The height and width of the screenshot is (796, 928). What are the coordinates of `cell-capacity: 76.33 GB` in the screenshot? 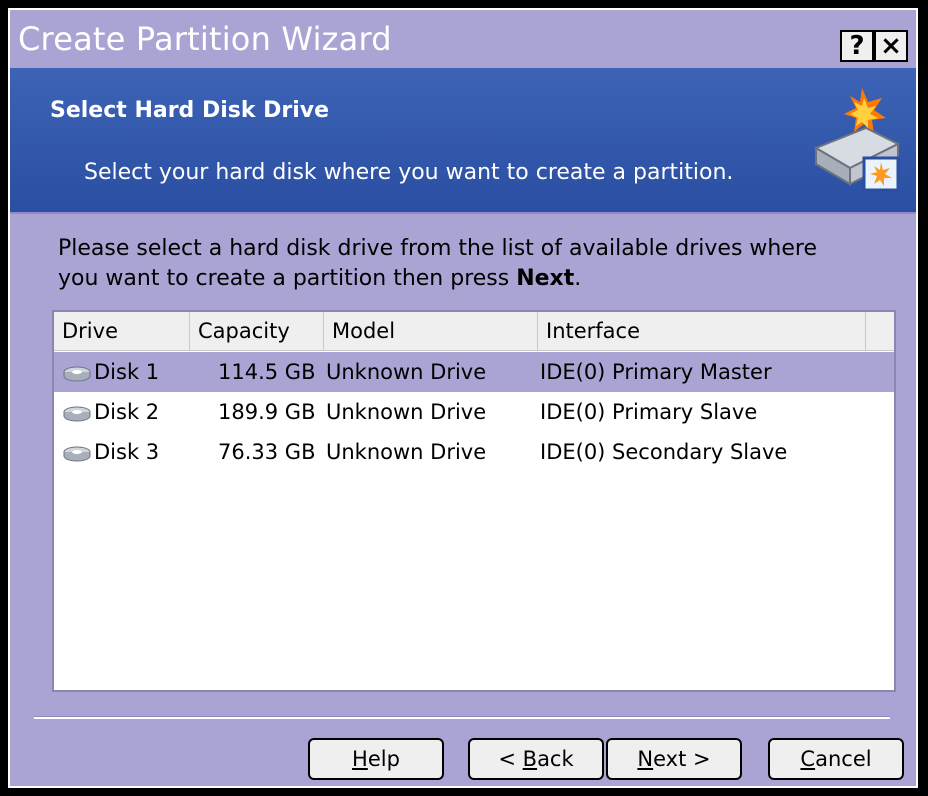 It's located at (267, 452).